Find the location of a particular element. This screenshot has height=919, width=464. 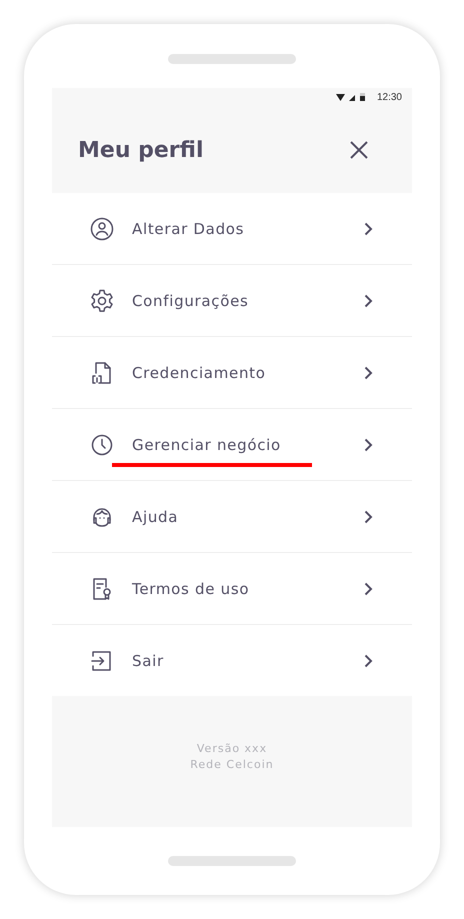

menu-item: Gerenciar negócio is located at coordinates (232, 445).